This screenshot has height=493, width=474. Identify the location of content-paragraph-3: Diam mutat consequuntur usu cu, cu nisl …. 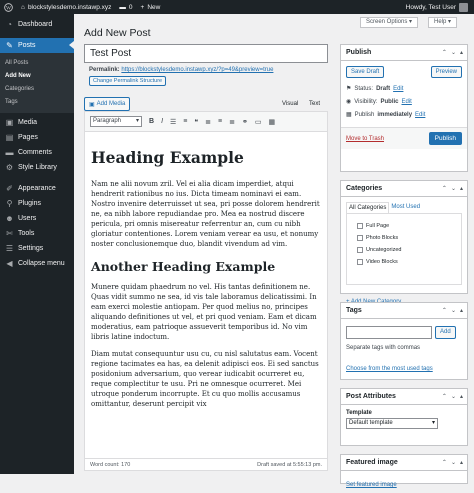
(205, 379).